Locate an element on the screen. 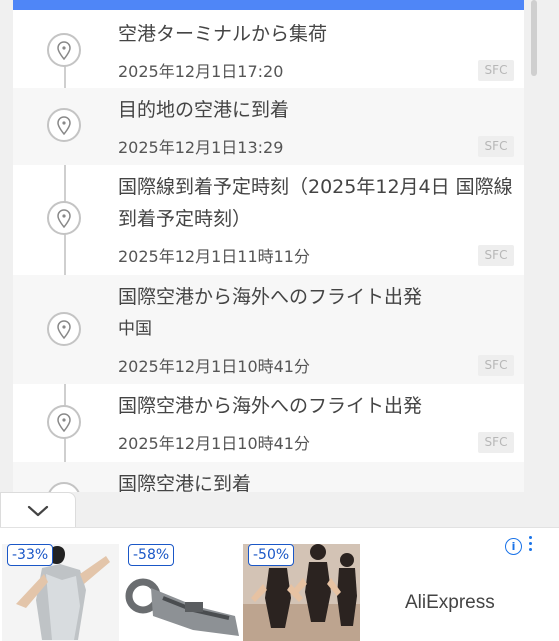 This screenshot has width=559, height=641. discount-badge: -50% is located at coordinates (271, 555).